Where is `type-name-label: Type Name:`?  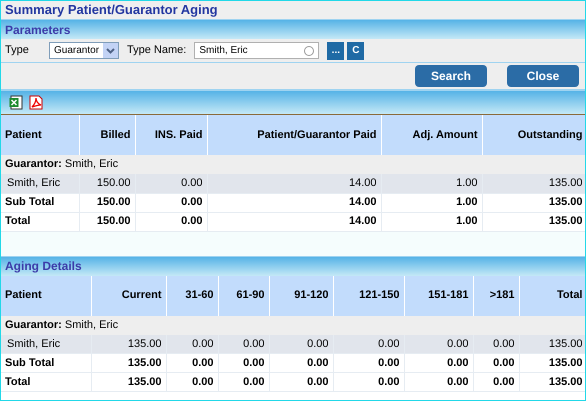
type-name-label: Type Name: is located at coordinates (156, 50).